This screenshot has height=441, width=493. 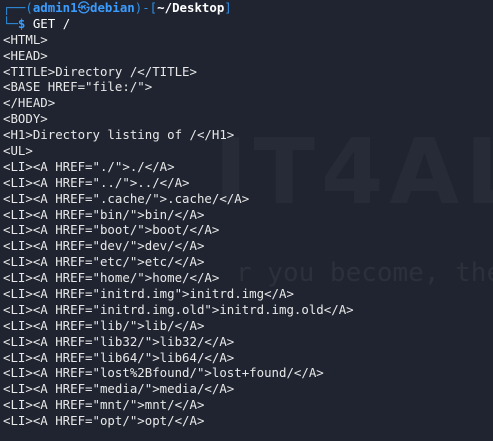 What do you see at coordinates (104, 262) in the screenshot?
I see `output-line: <LI><A HREF="etc/">etc/</A>` at bounding box center [104, 262].